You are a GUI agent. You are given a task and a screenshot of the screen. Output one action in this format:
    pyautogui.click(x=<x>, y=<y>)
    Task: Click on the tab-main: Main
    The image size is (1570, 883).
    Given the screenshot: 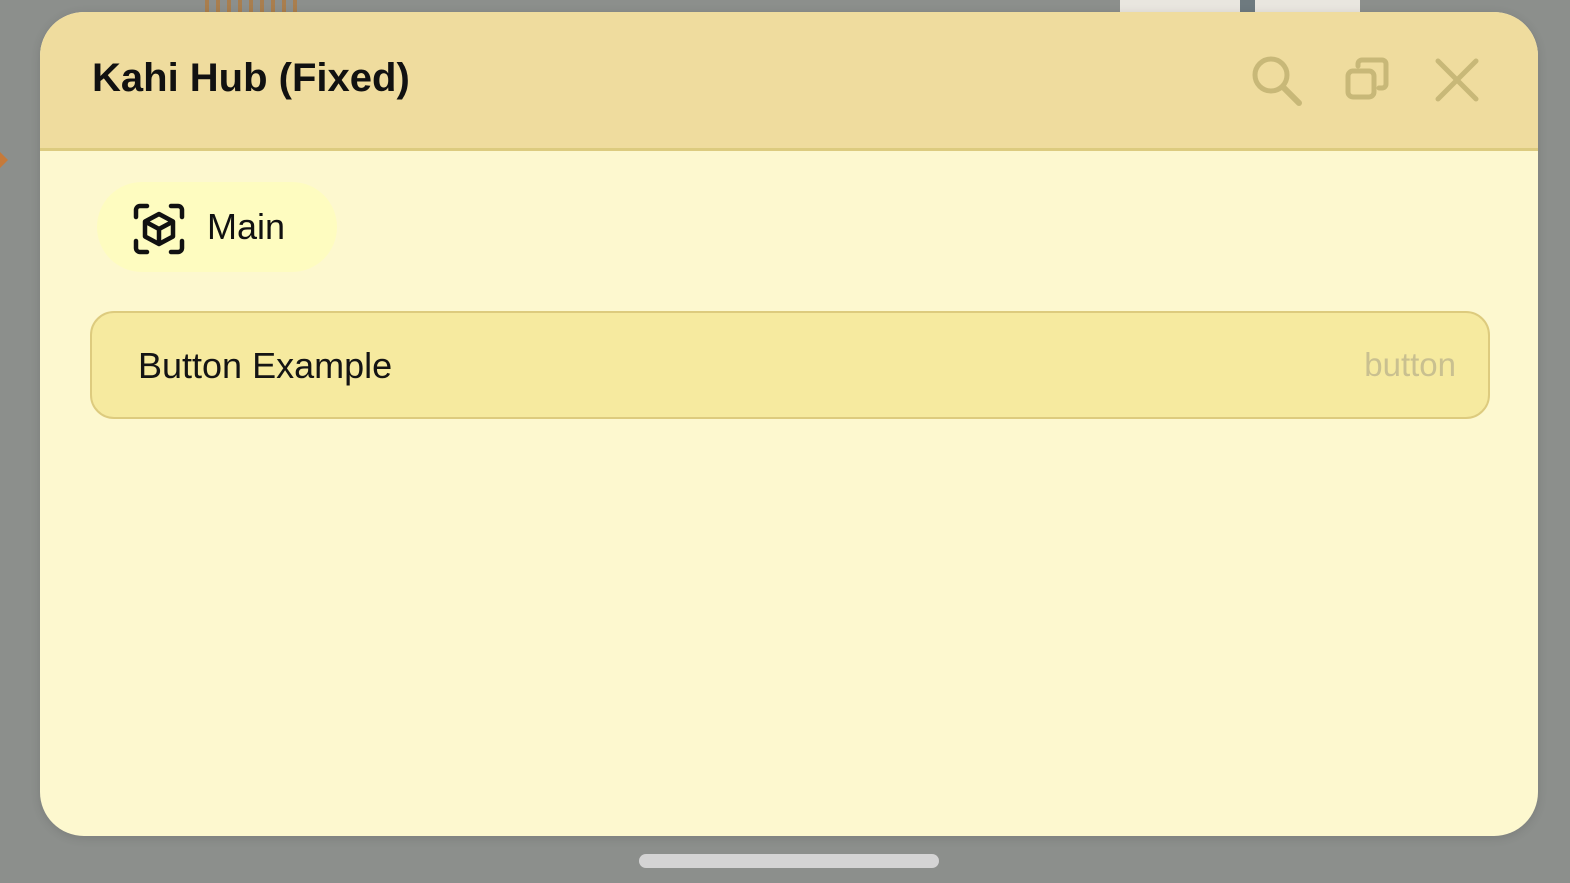 What is the action you would take?
    pyautogui.click(x=217, y=227)
    